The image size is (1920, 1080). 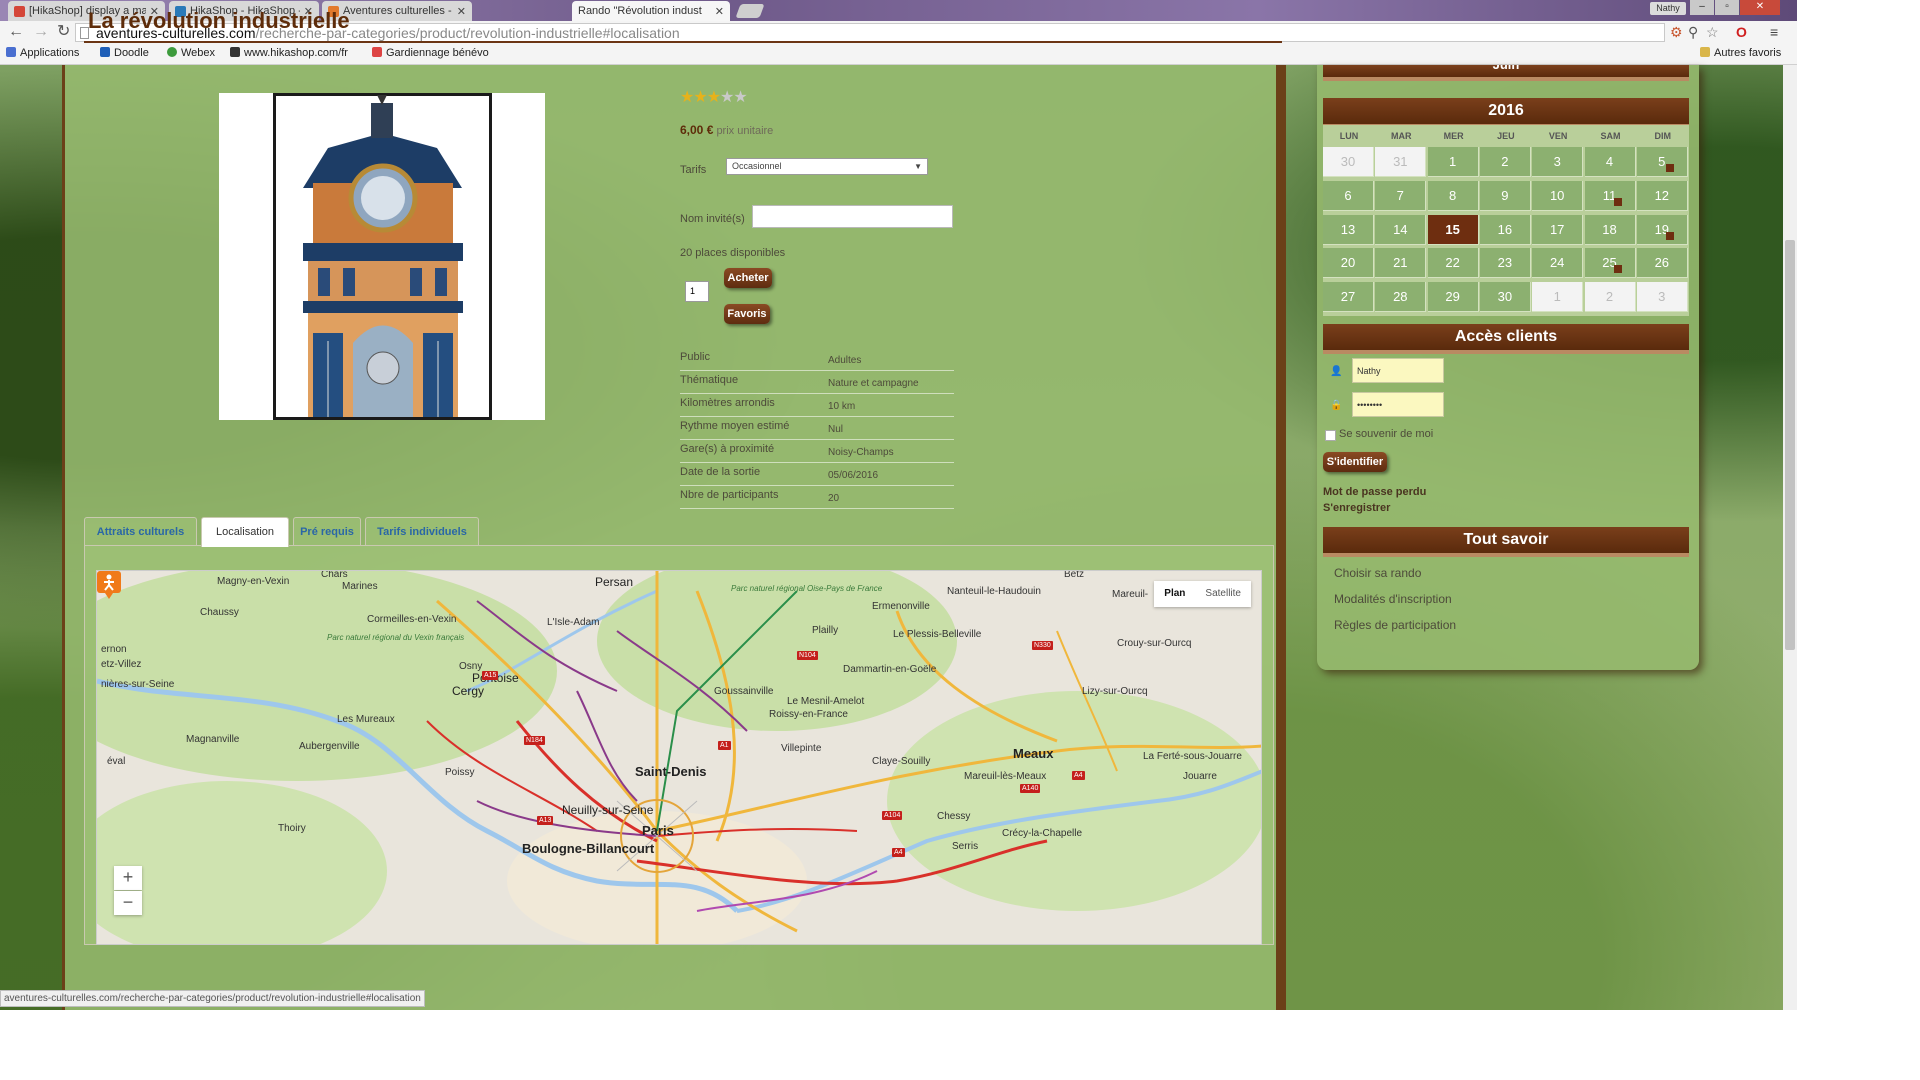 What do you see at coordinates (63, 32) in the screenshot?
I see `reload-icon: ↻` at bounding box center [63, 32].